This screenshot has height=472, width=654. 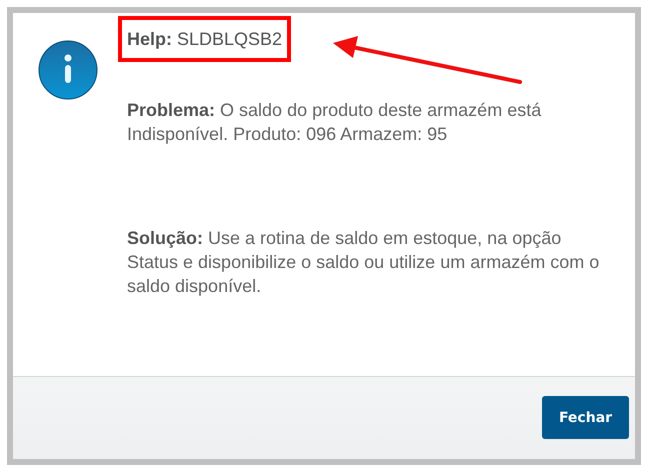 I want to click on close-button: Fechar, so click(x=585, y=417).